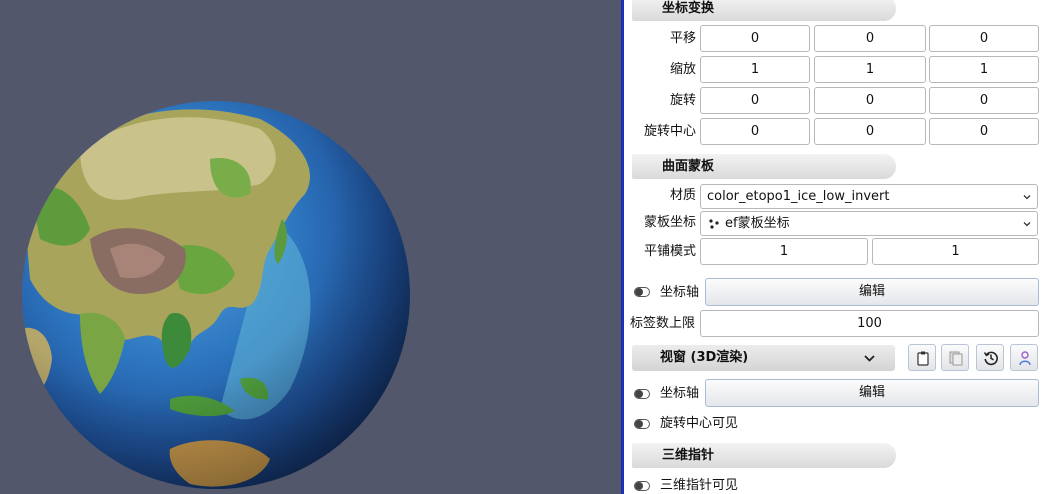 This screenshot has width=1043, height=494. I want to click on mask-coord-value: ef蒙板坐标, so click(757, 223).